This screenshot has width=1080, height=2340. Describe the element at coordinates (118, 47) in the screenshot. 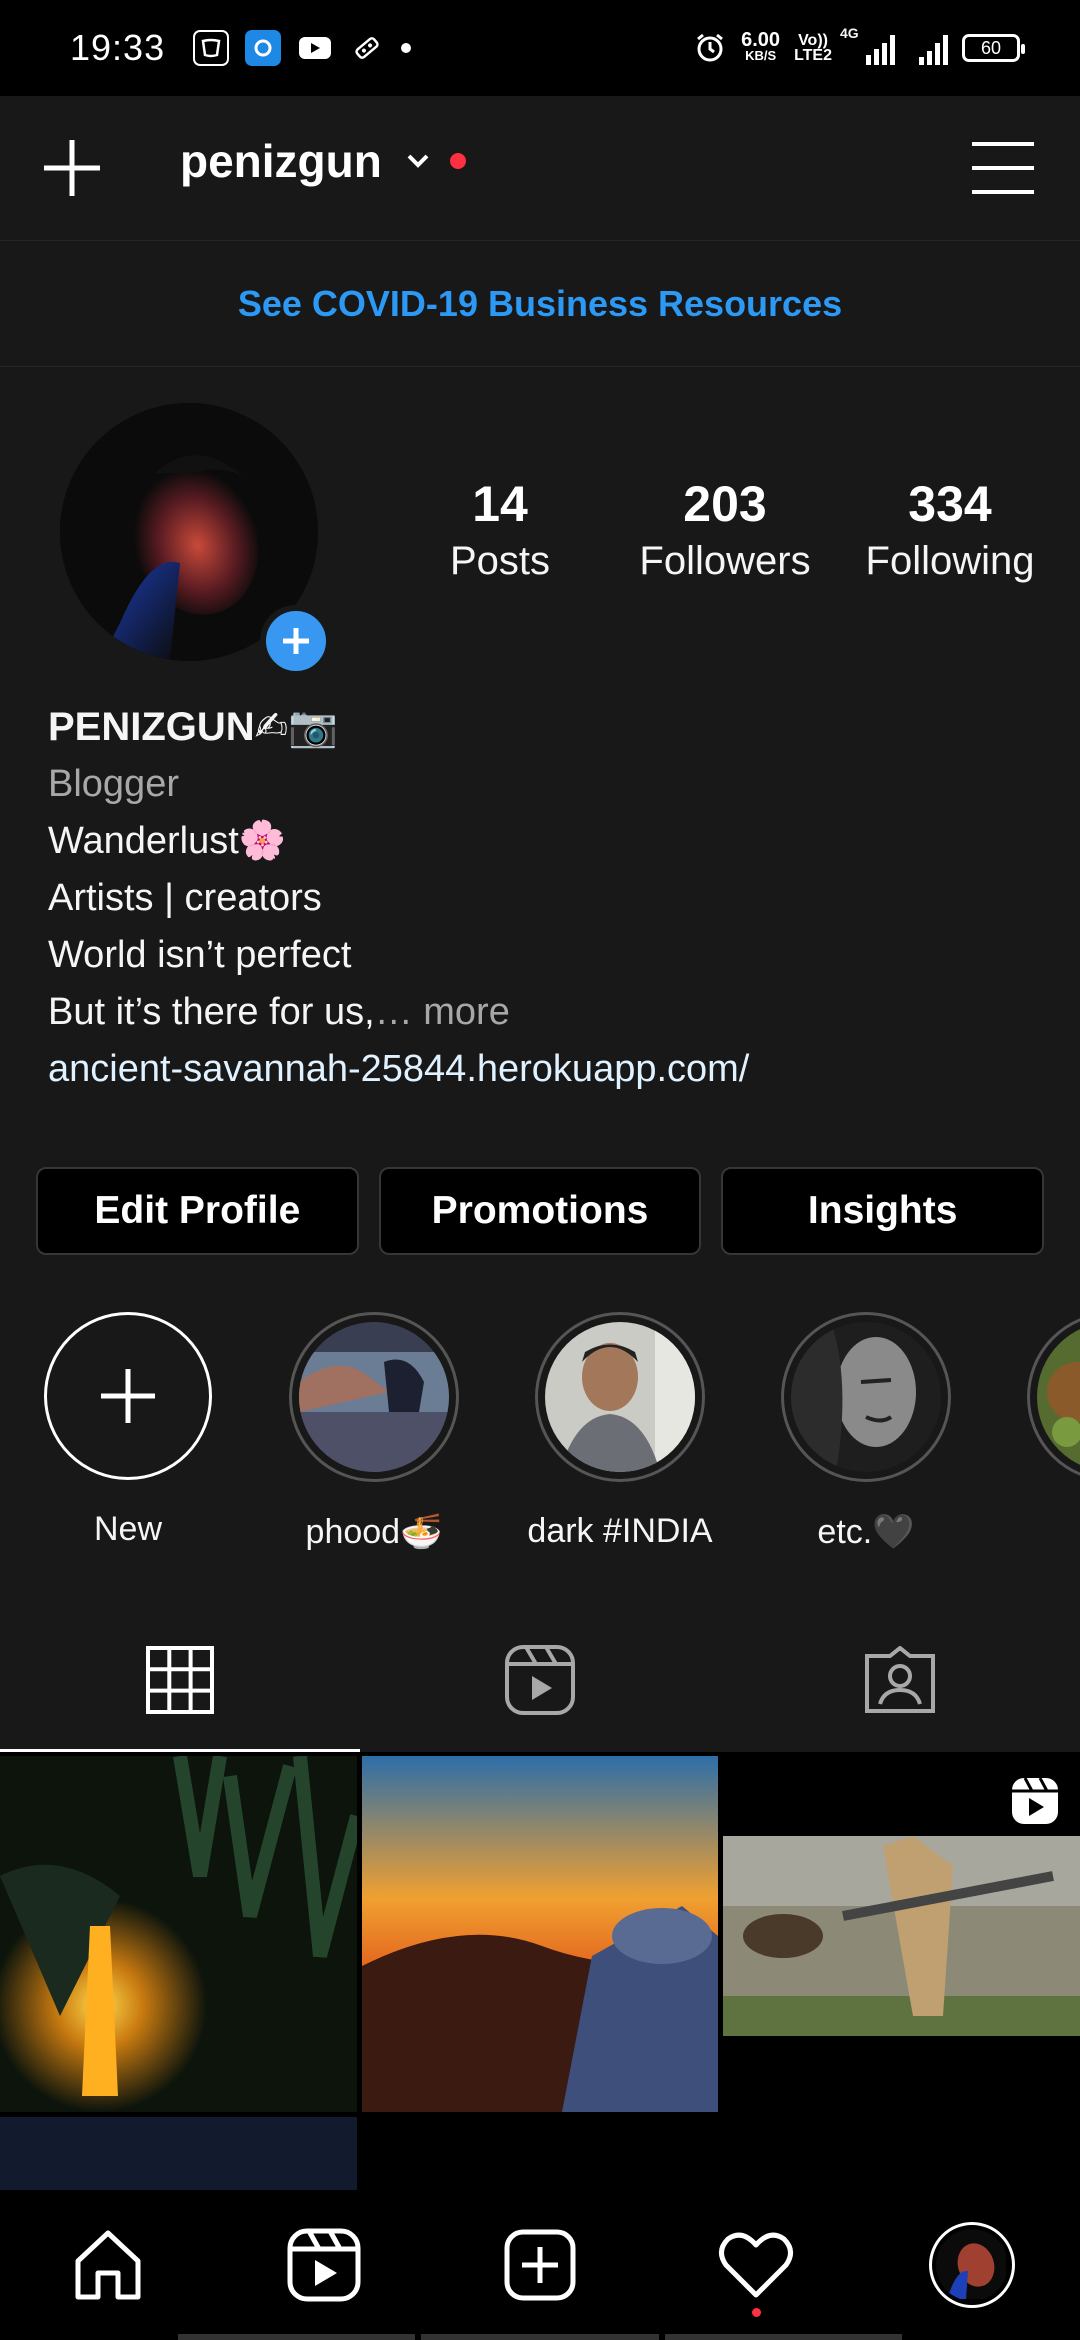

I see `status-time: 19:33` at that location.